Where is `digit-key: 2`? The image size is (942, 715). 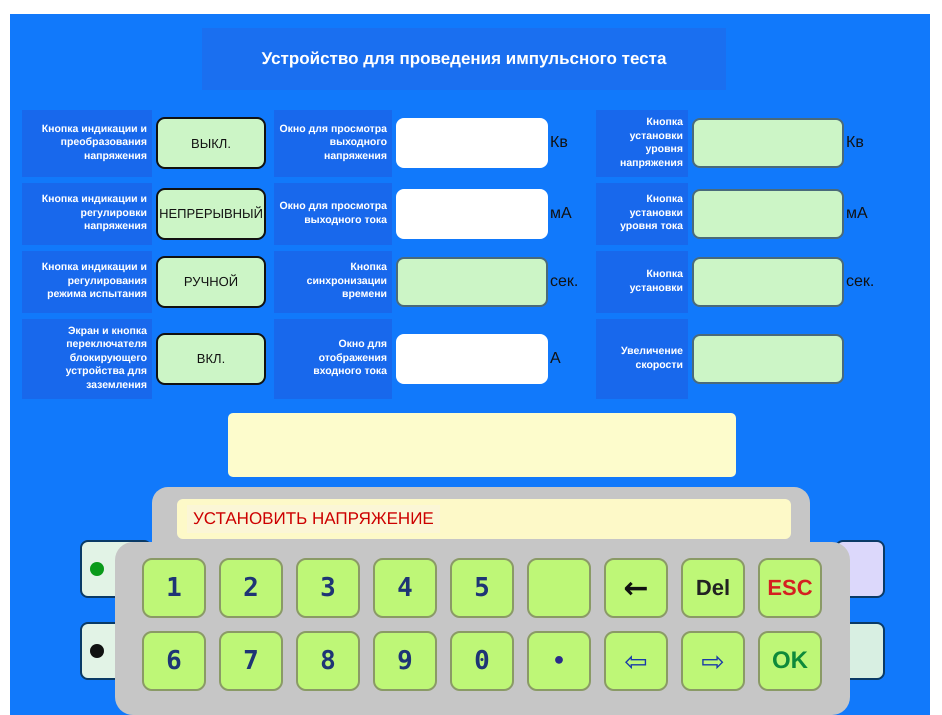
digit-key: 2 is located at coordinates (251, 588).